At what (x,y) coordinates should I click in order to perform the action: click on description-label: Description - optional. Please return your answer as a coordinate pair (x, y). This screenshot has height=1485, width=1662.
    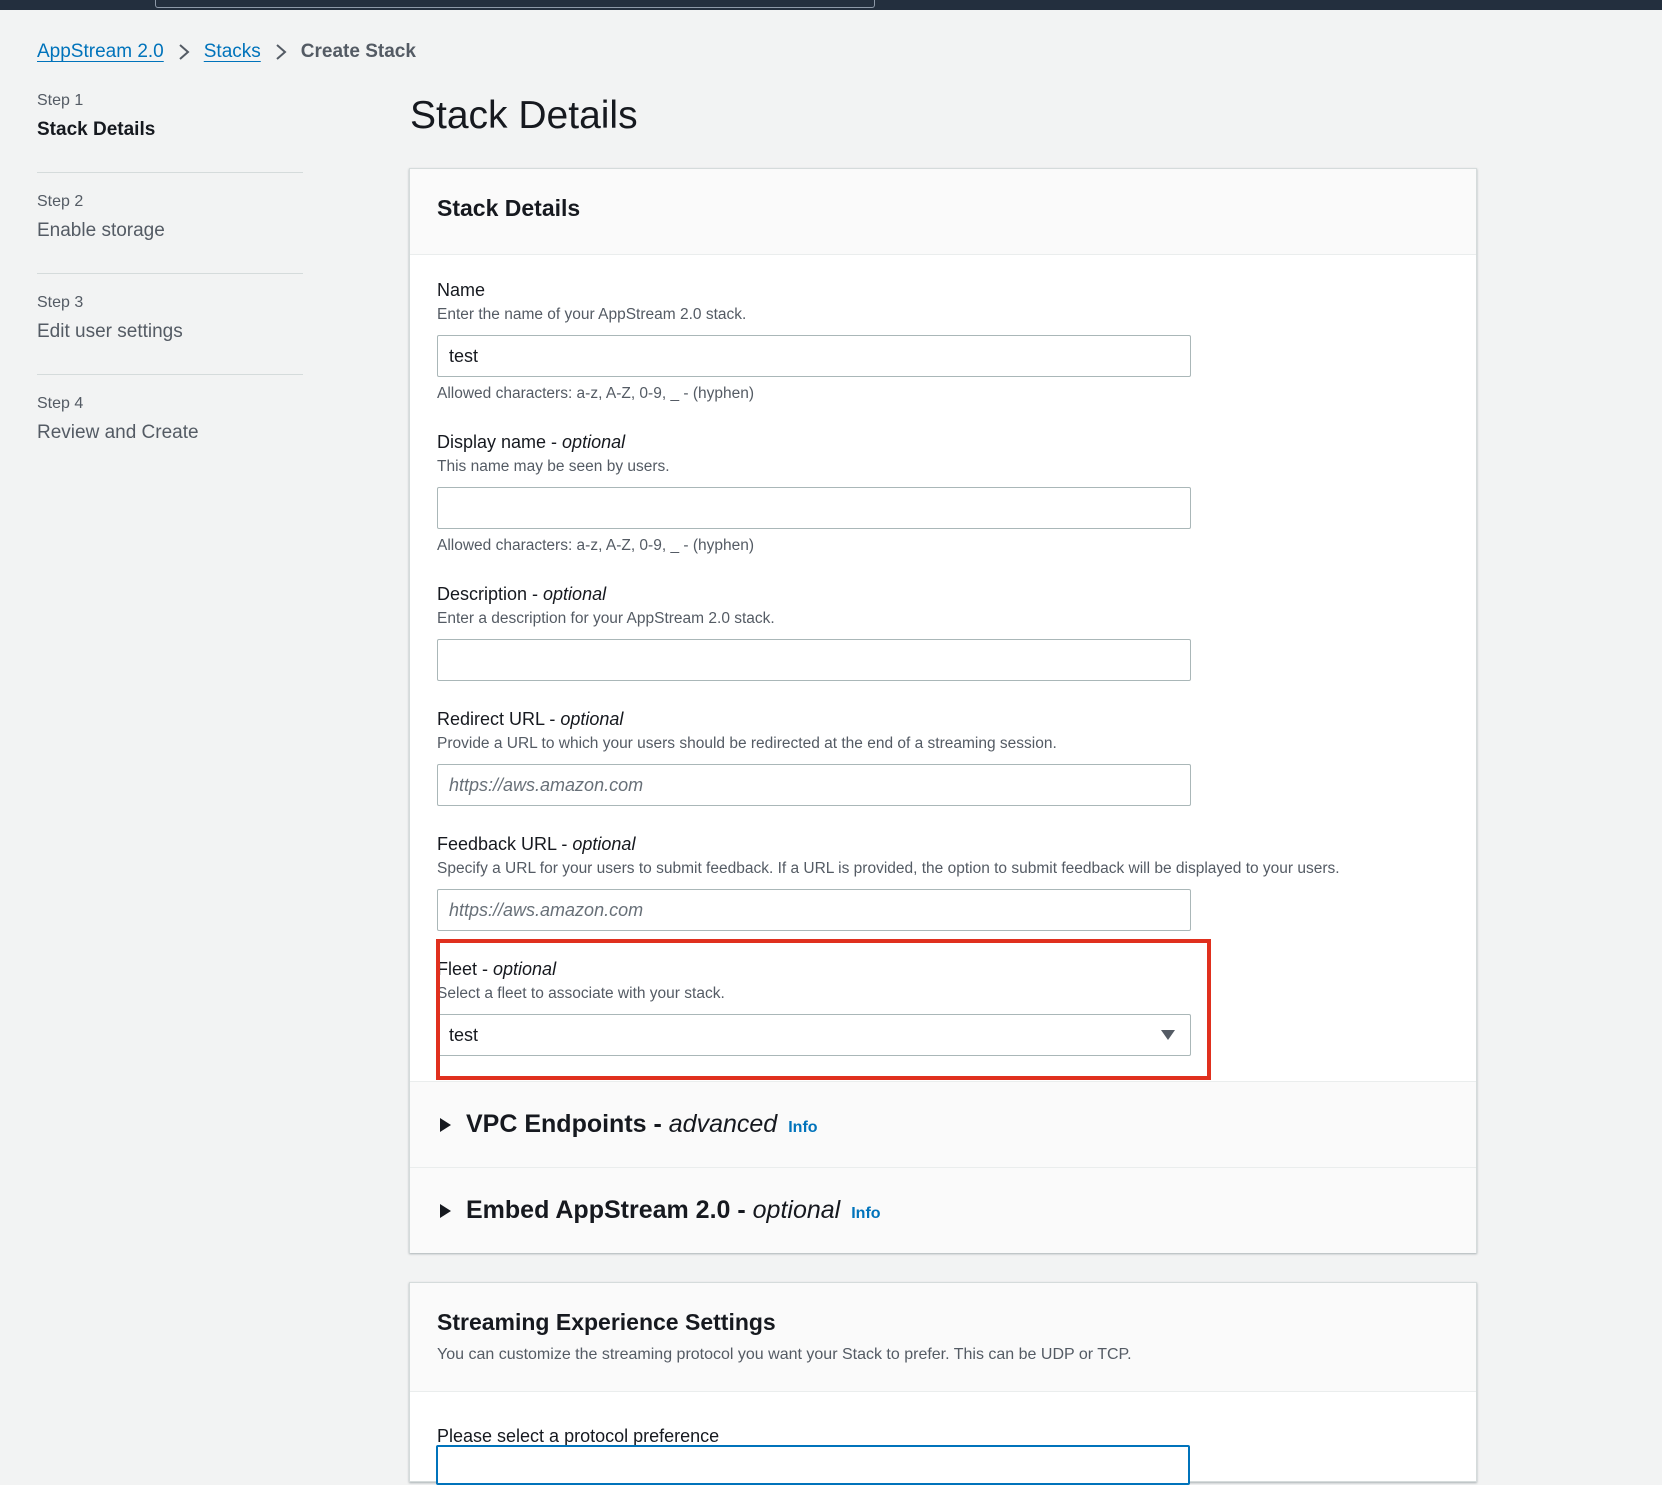
    Looking at the image, I should click on (522, 594).